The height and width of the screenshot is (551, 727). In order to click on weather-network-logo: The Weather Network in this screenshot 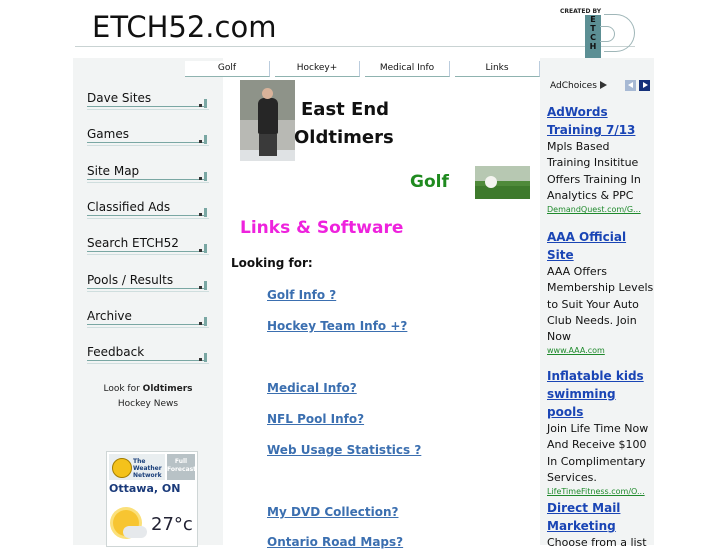, I will do `click(137, 467)`.